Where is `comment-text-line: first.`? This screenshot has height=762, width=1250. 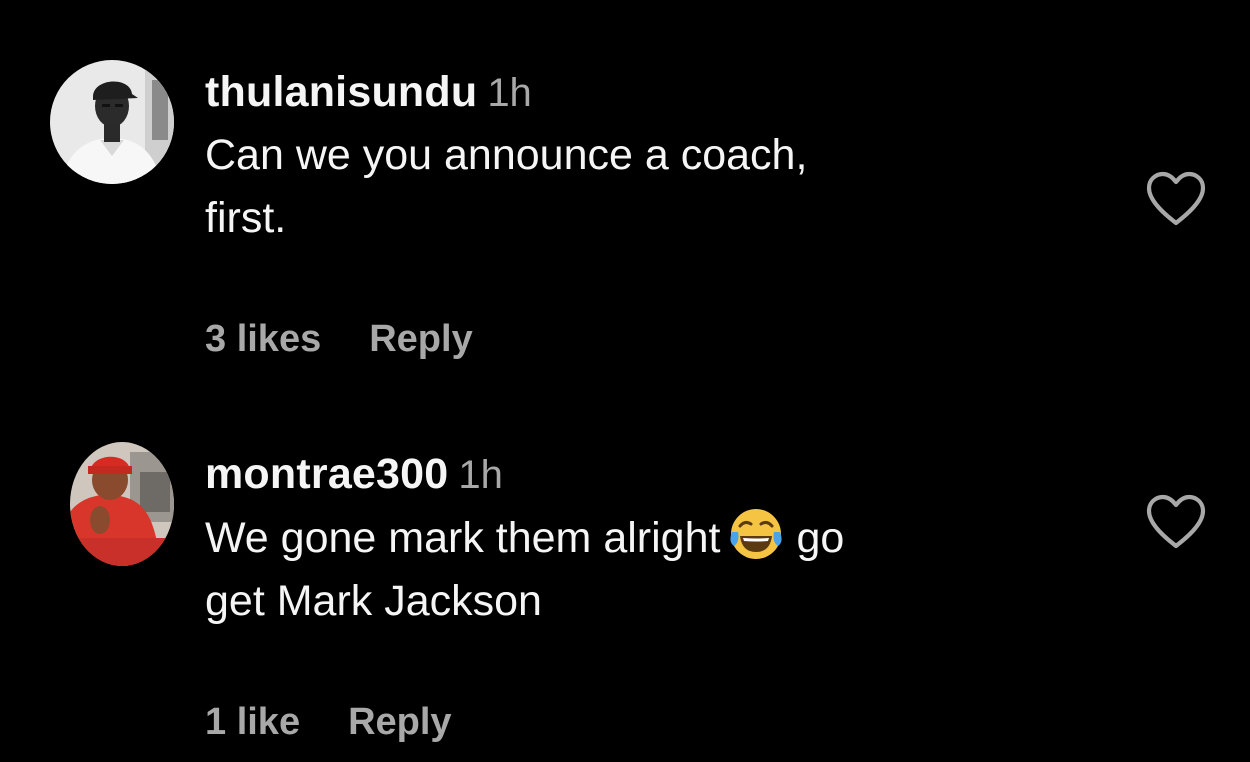 comment-text-line: first. is located at coordinates (246, 218).